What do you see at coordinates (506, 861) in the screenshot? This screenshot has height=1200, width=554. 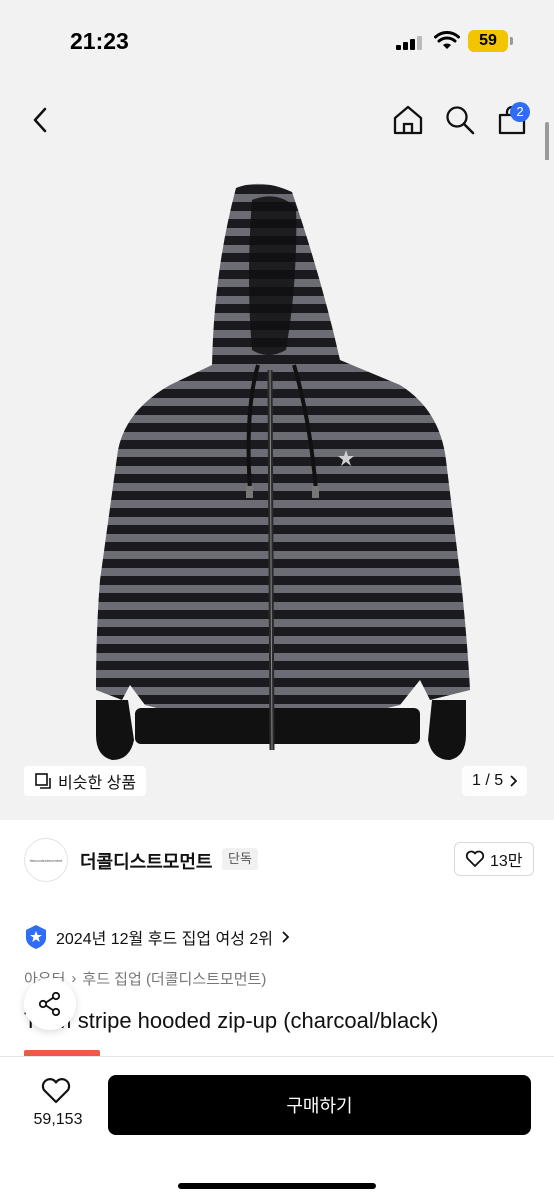 I see `brand-like-count: 13만` at bounding box center [506, 861].